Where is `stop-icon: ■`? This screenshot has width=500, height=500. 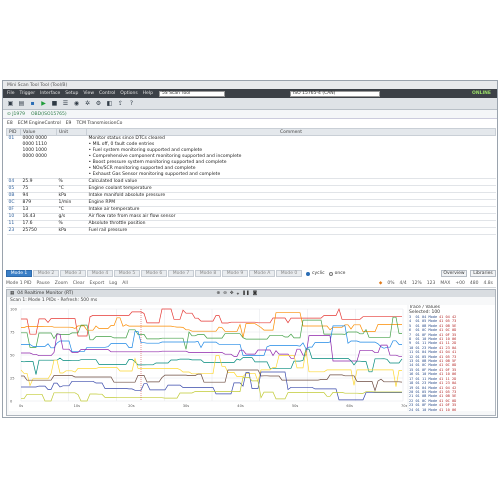 stop-icon: ■ is located at coordinates (54, 103).